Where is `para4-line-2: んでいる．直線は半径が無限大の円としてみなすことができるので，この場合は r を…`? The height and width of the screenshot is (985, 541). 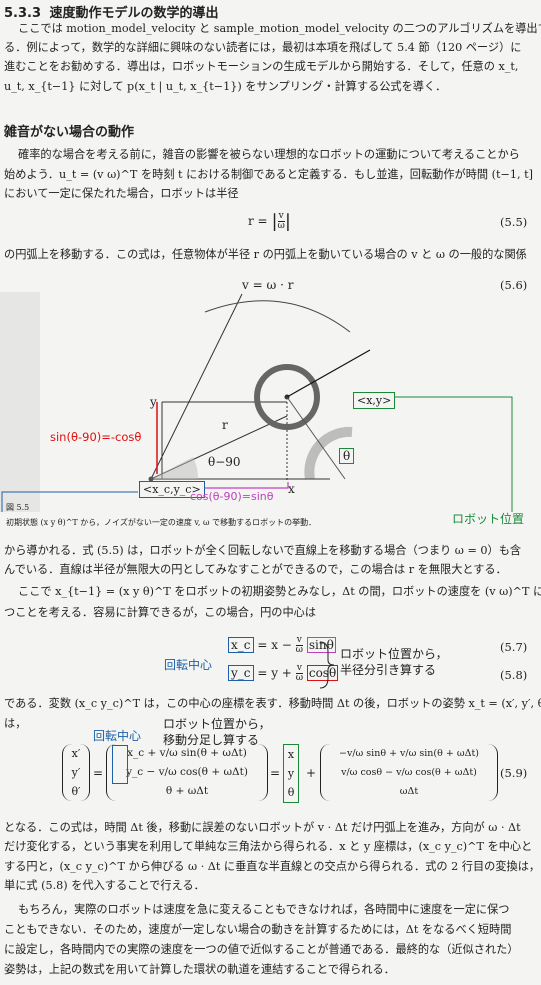 para4-line-2: んでいる．直線は半径が無限大の円としてみなすことができるので，この場合は r を… is located at coordinates (255, 569).